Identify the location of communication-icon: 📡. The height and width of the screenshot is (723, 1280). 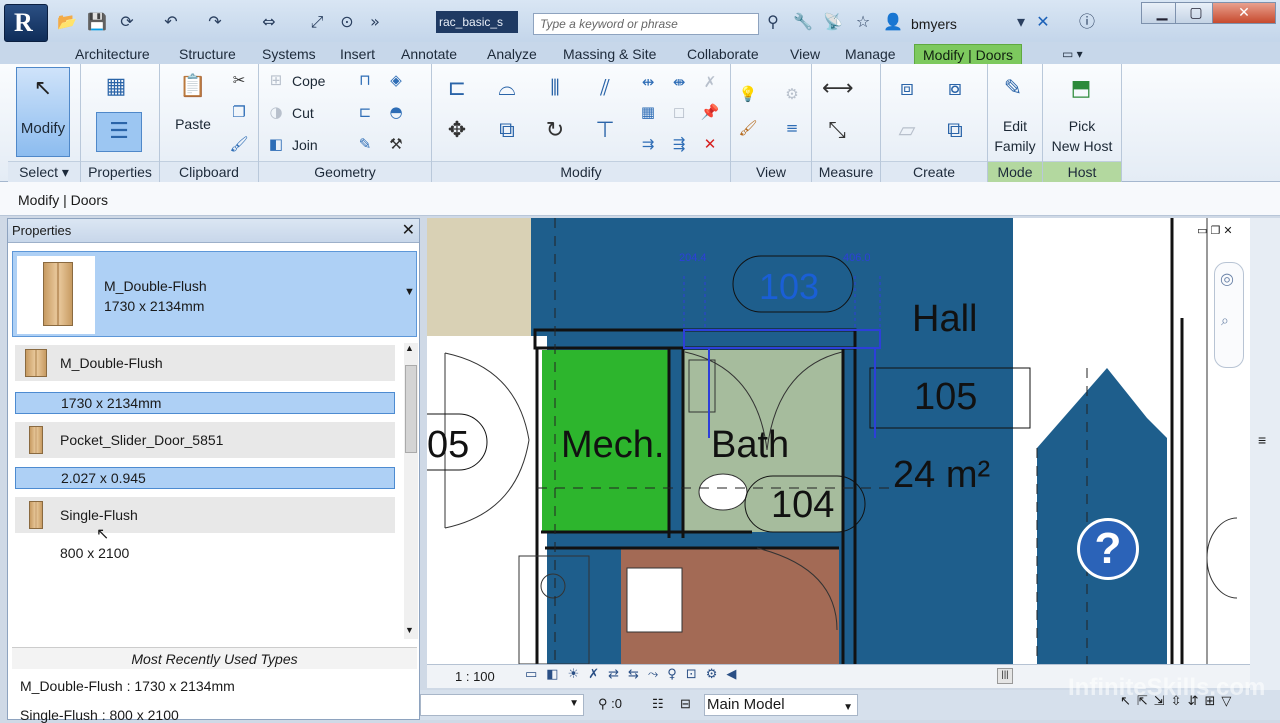
(833, 22).